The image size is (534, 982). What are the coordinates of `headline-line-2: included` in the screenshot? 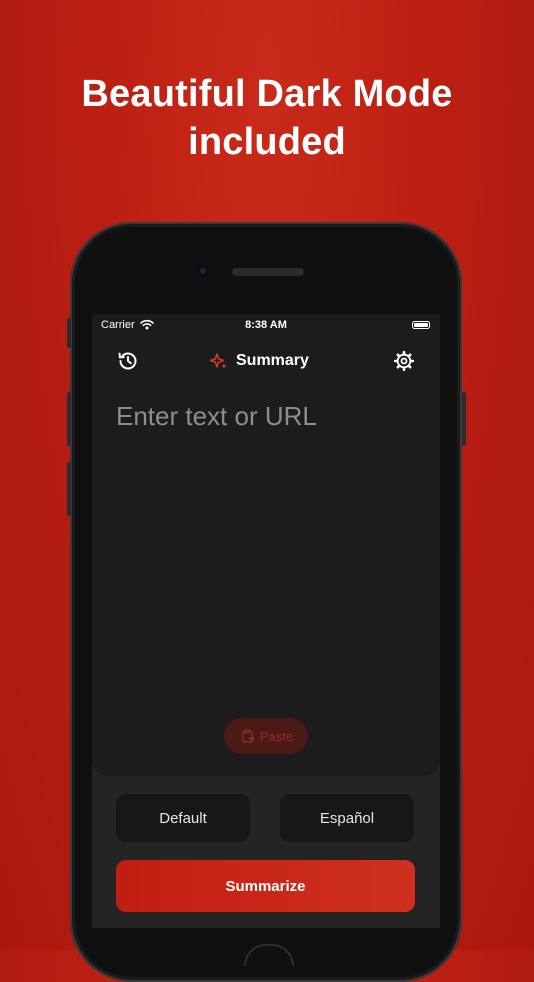 It's located at (267, 142).